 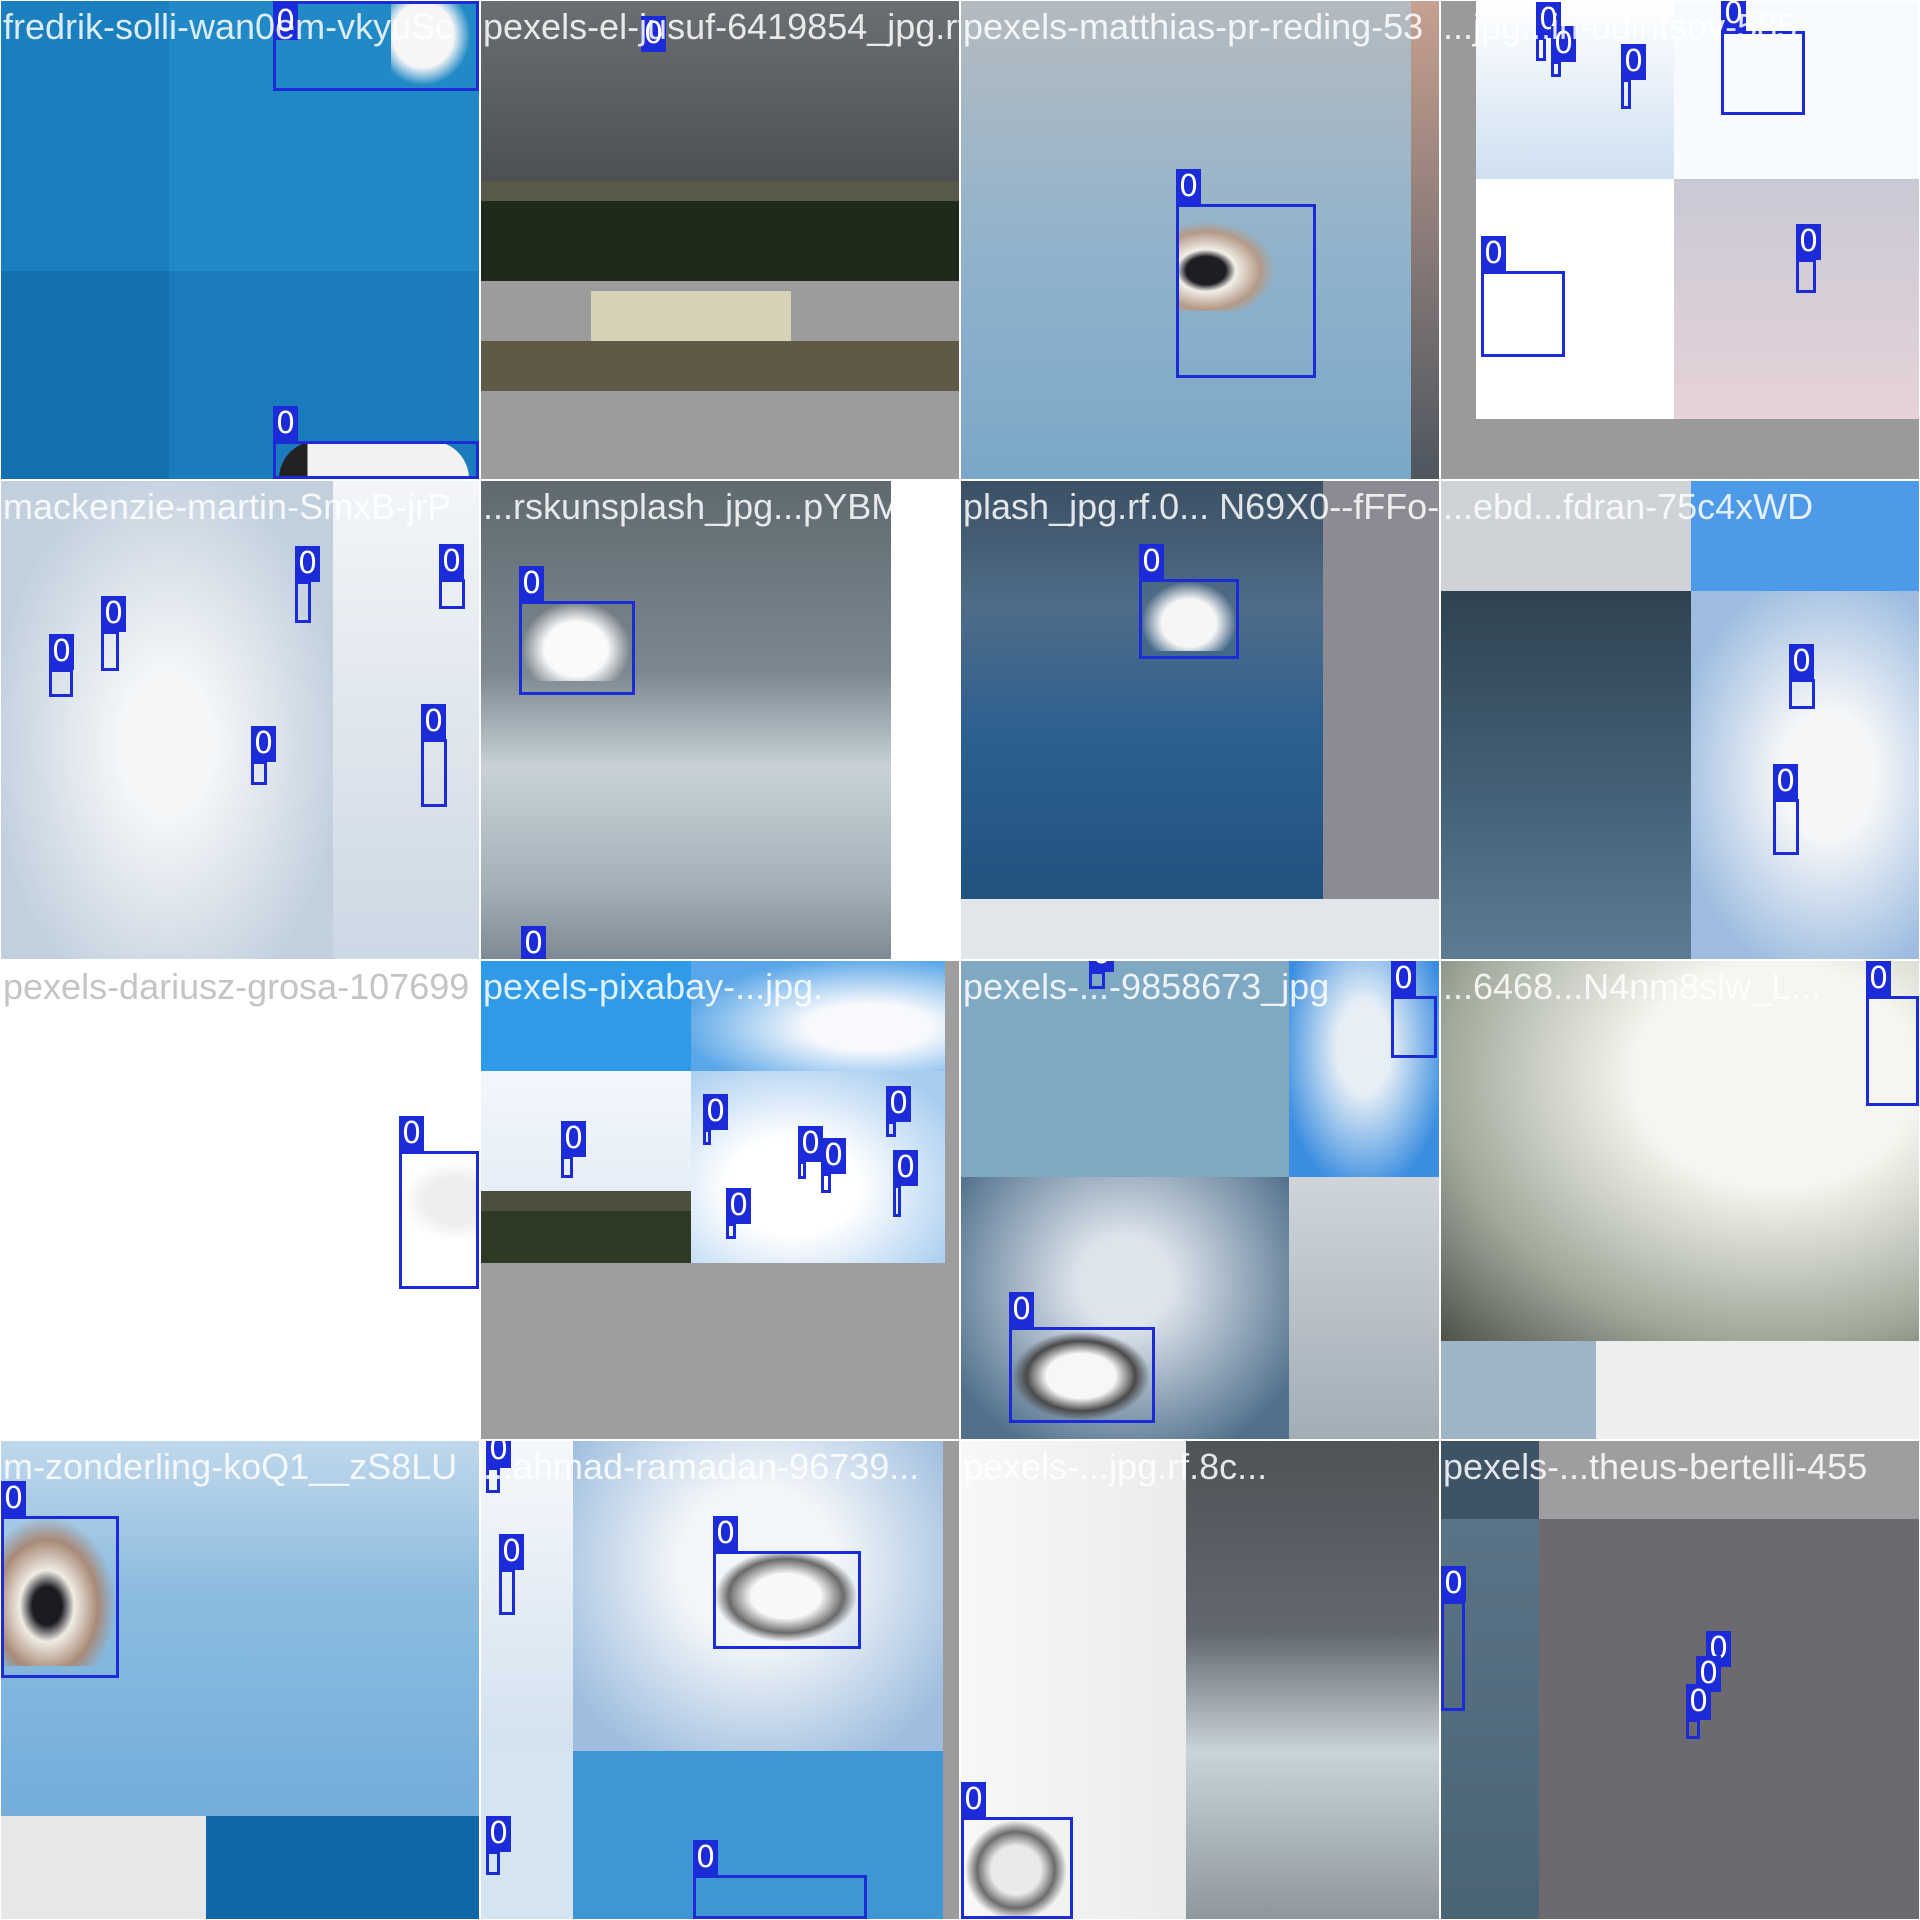 I want to click on tile-filename: ...ebd...fdran-75c4xWD, so click(x=1628, y=506).